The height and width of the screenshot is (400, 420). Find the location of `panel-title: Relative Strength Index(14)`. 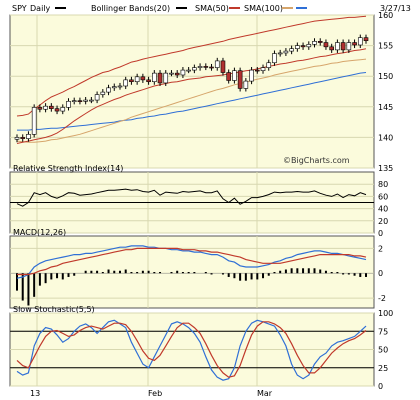

panel-title: Relative Strength Index(14) is located at coordinates (68, 168).